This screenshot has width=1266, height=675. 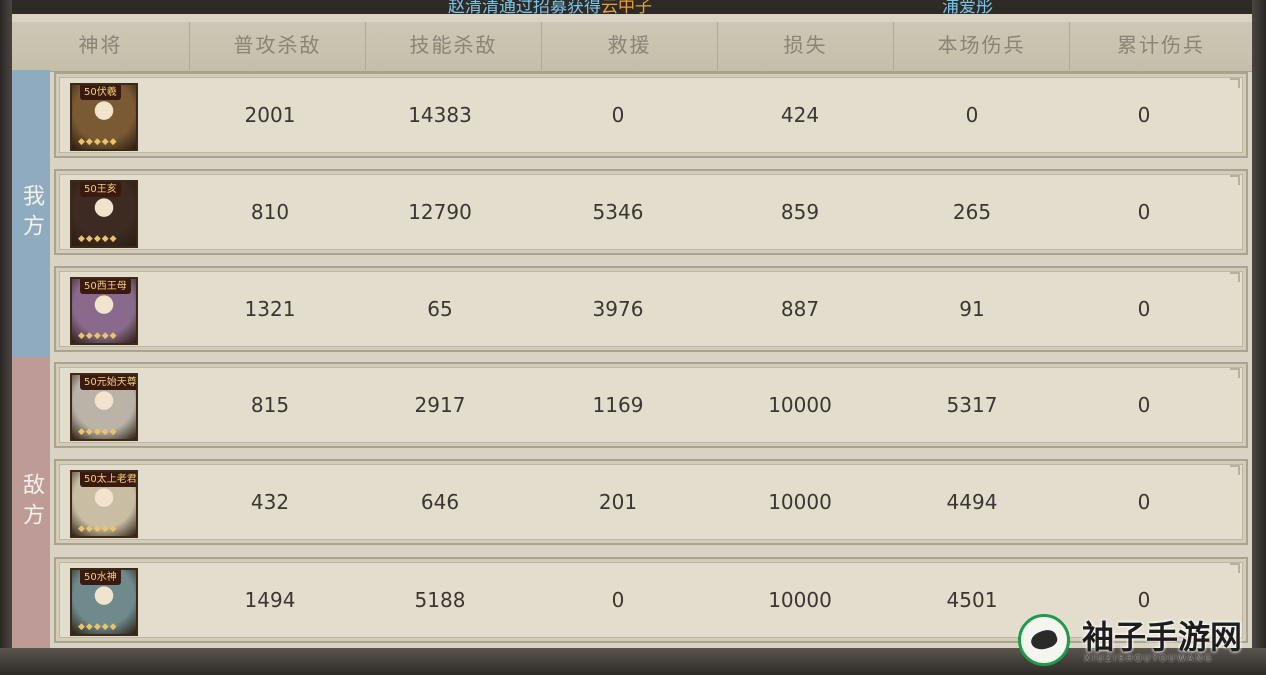 I want to click on general-portrait: 50西王母 ◆◆◆◆◆, so click(x=104, y=311).